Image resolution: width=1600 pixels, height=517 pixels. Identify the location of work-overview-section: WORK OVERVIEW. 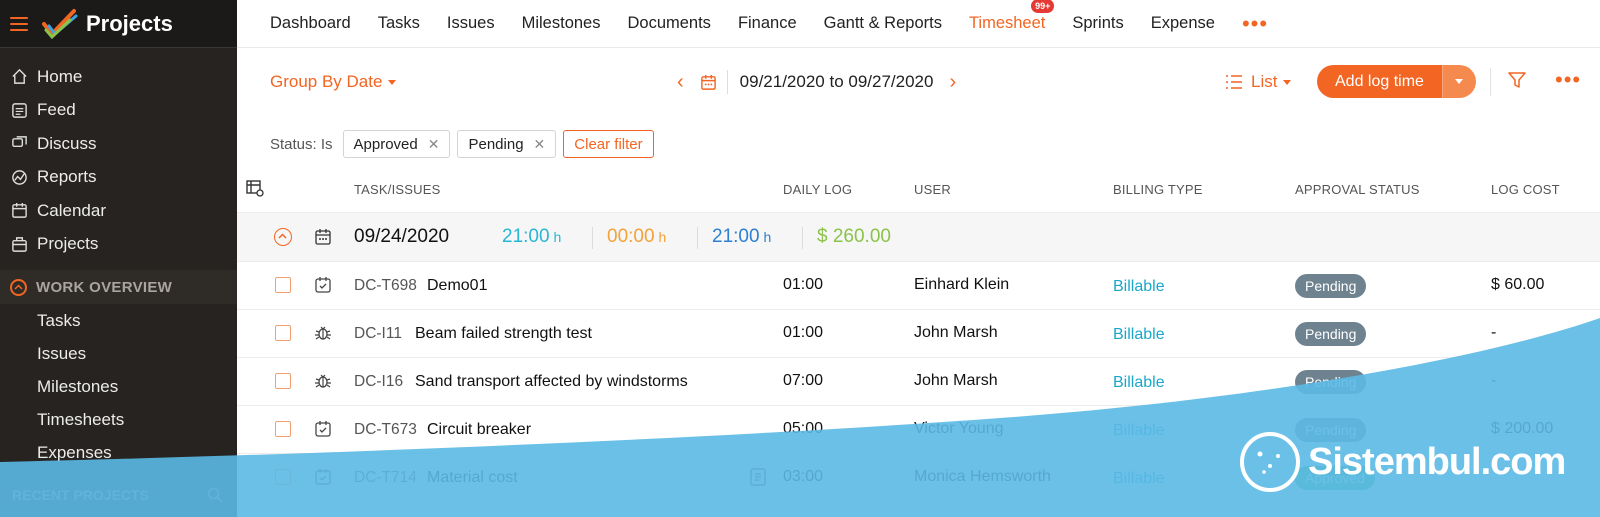
(118, 287).